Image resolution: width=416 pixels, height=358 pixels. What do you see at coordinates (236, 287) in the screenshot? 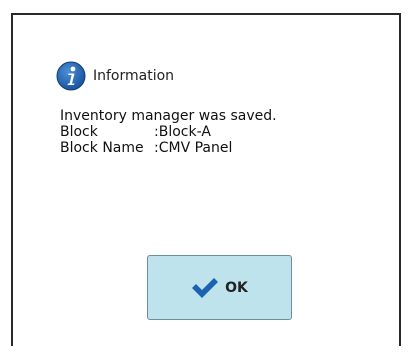
I see `ok-button-label: OK` at bounding box center [236, 287].